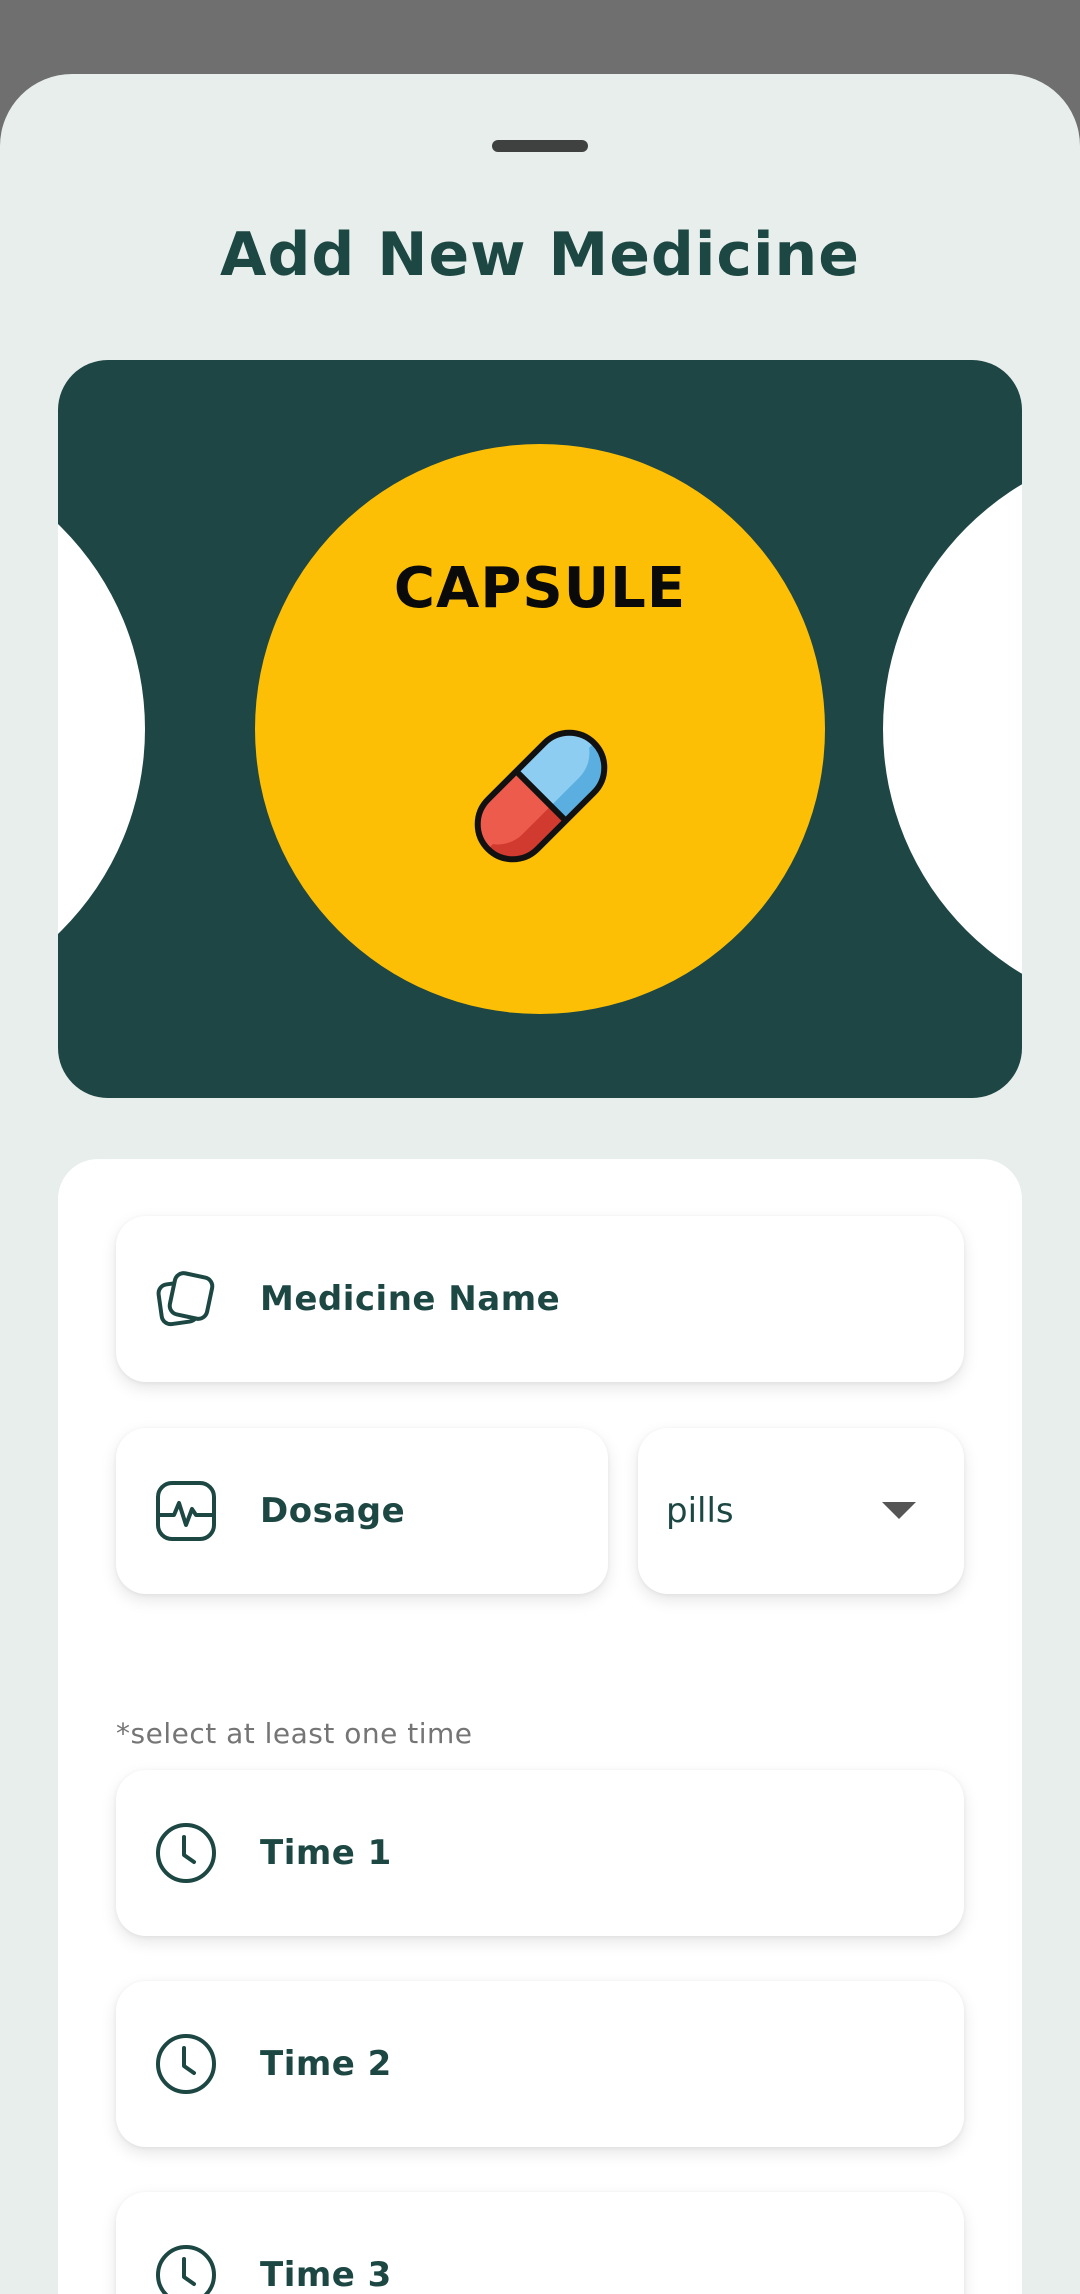 The height and width of the screenshot is (2294, 1080). What do you see at coordinates (410, 1299) in the screenshot?
I see `medicine-name-label: Medicine Name` at bounding box center [410, 1299].